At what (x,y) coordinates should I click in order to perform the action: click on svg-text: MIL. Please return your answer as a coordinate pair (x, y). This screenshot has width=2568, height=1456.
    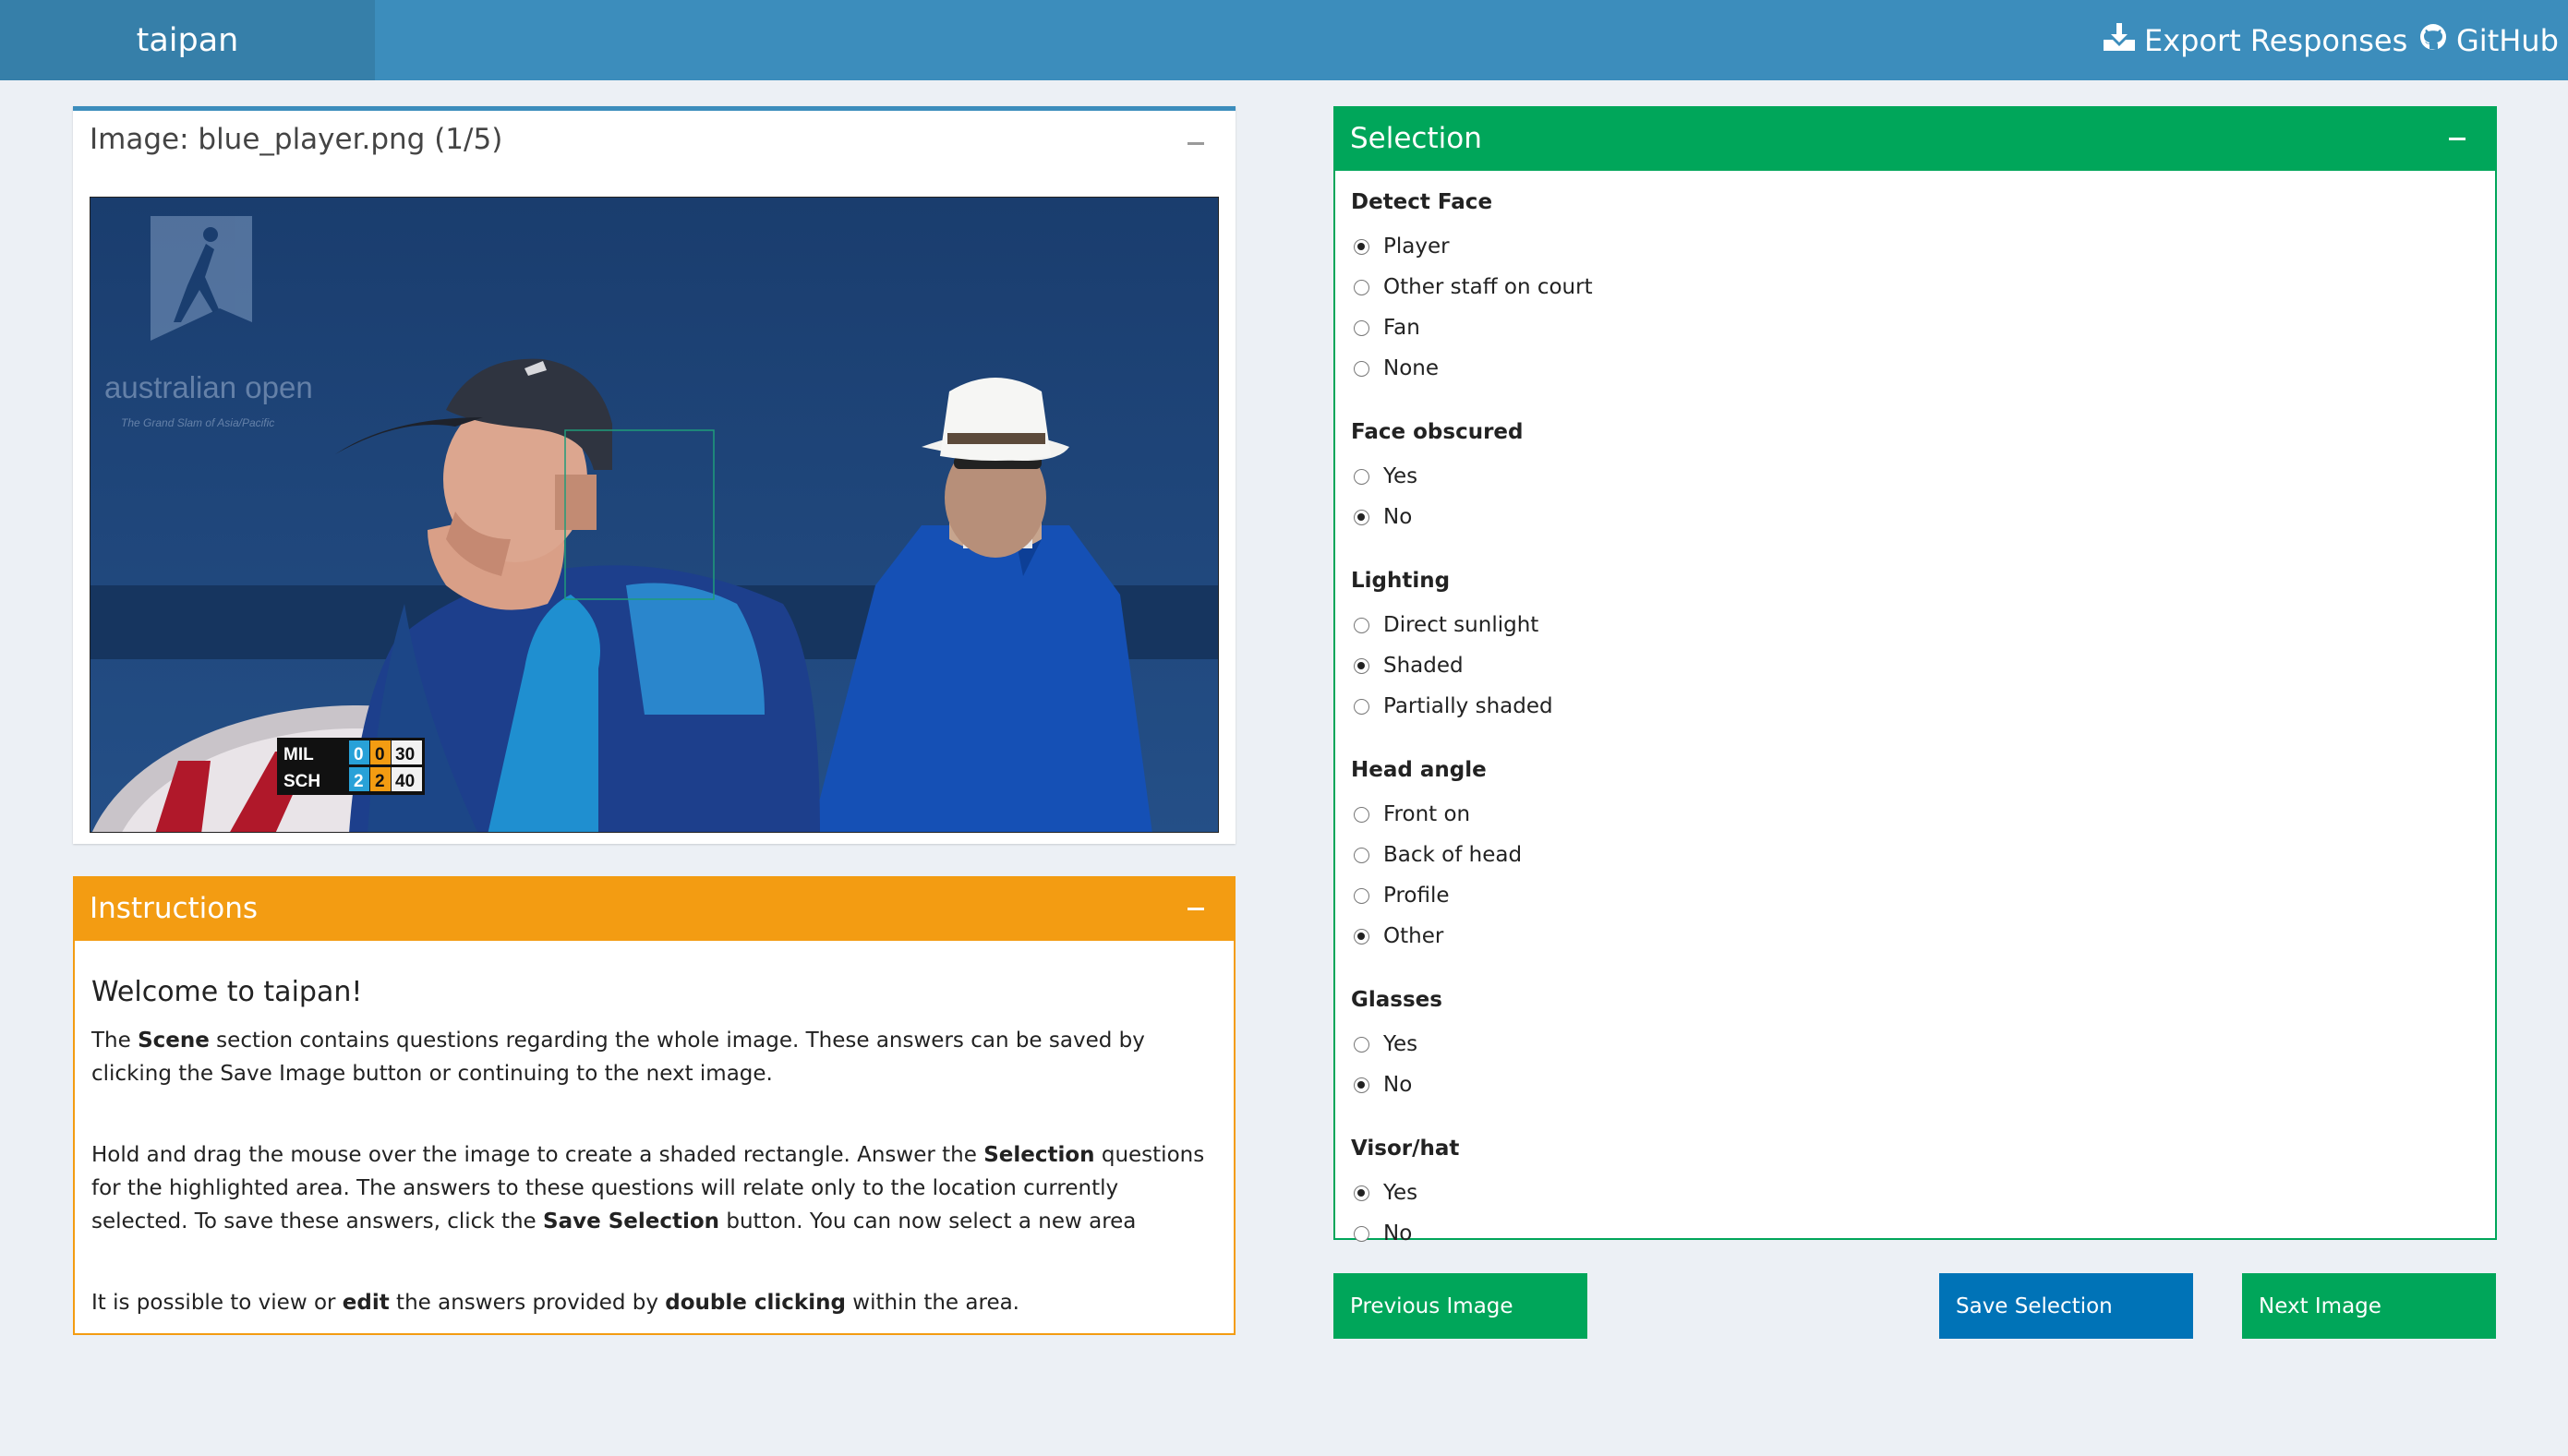
    Looking at the image, I should click on (298, 754).